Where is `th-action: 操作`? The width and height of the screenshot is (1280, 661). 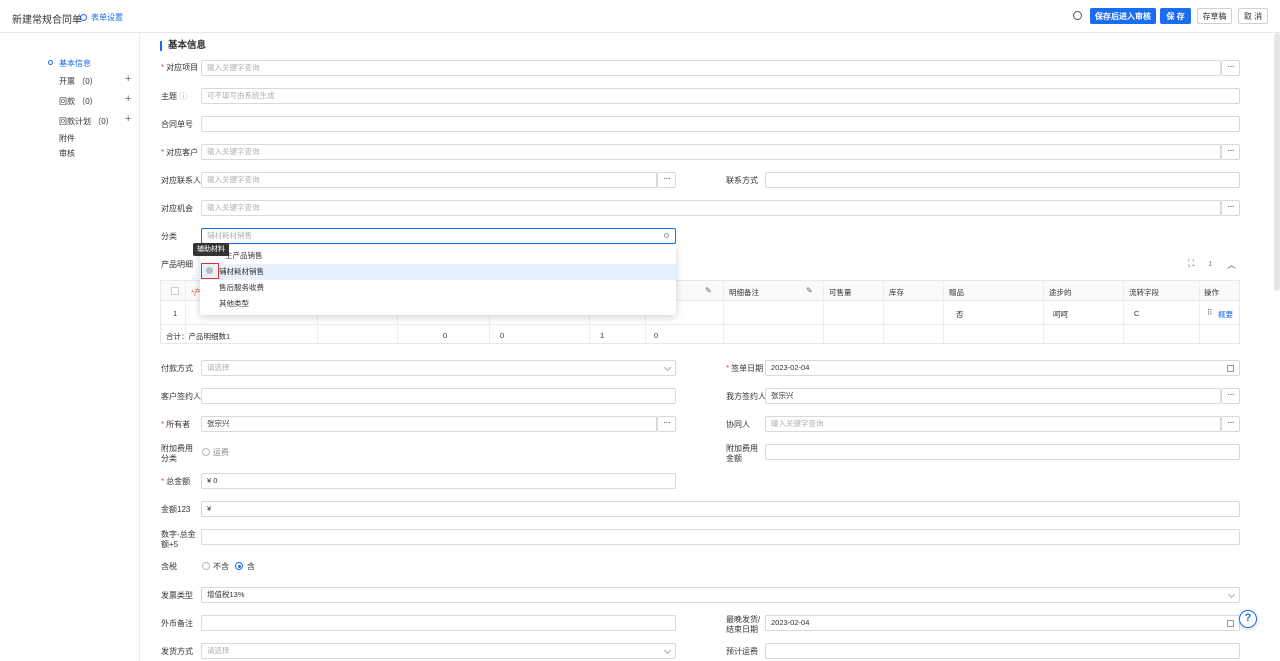
th-action: 操作 is located at coordinates (1211, 292).